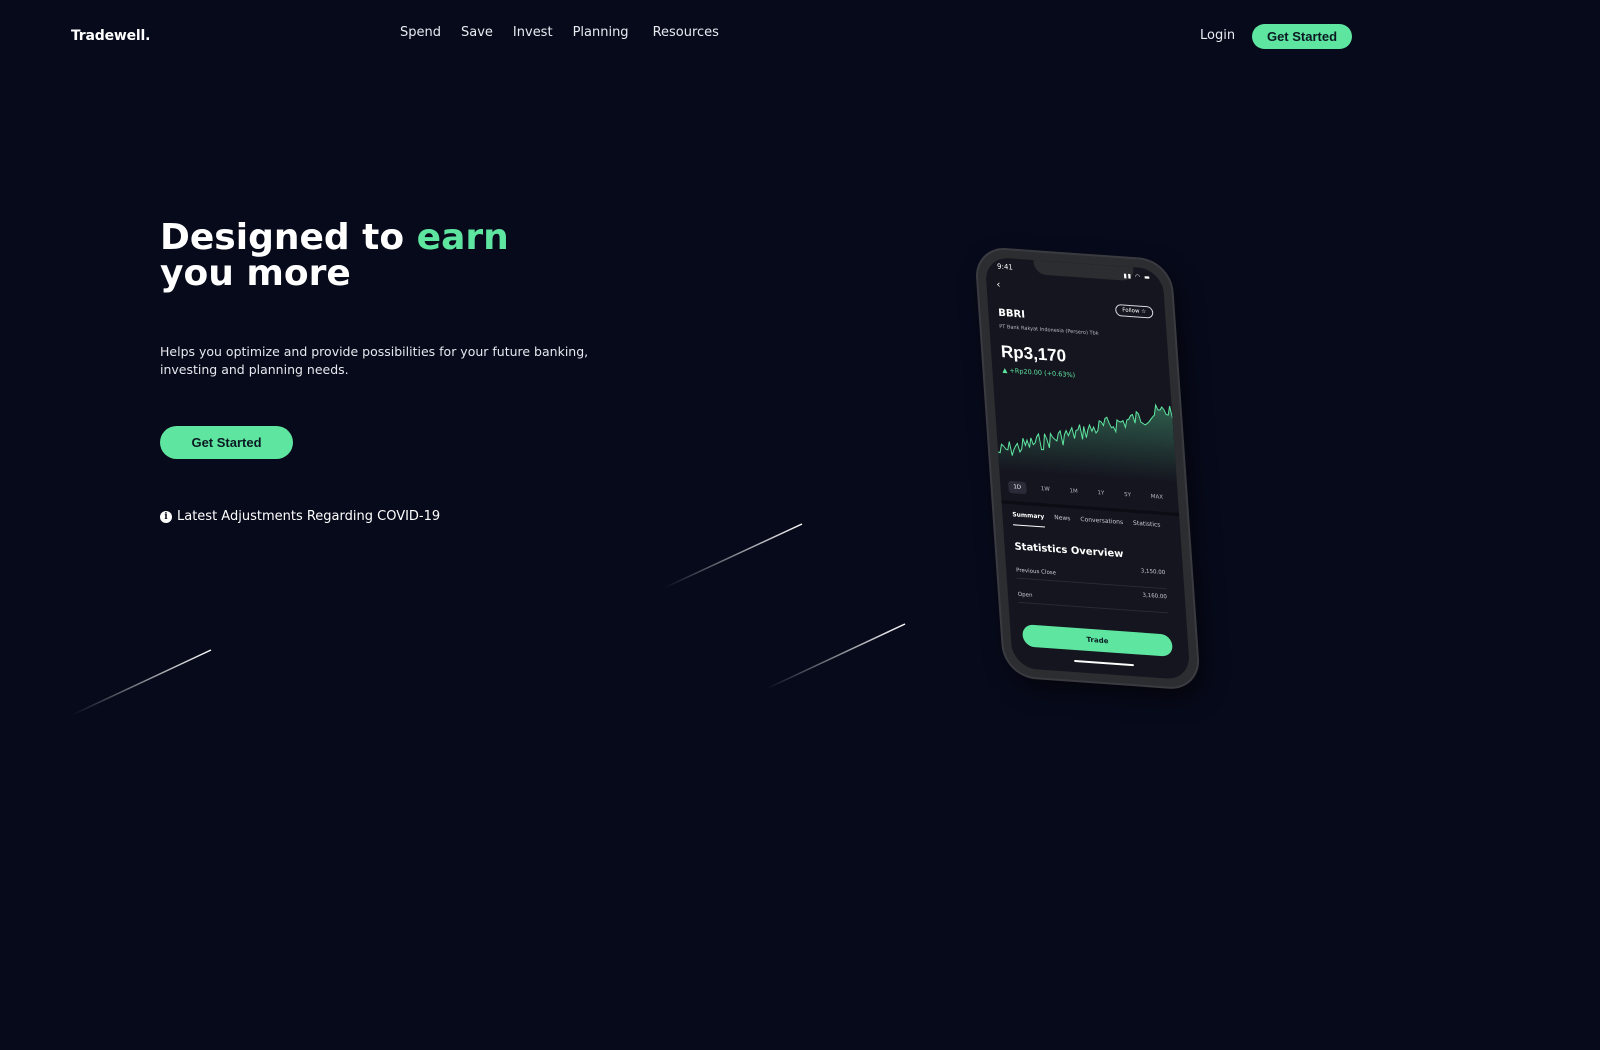 The width and height of the screenshot is (1600, 1050). Describe the element at coordinates (166, 516) in the screenshot. I see `info-icon: i` at that location.